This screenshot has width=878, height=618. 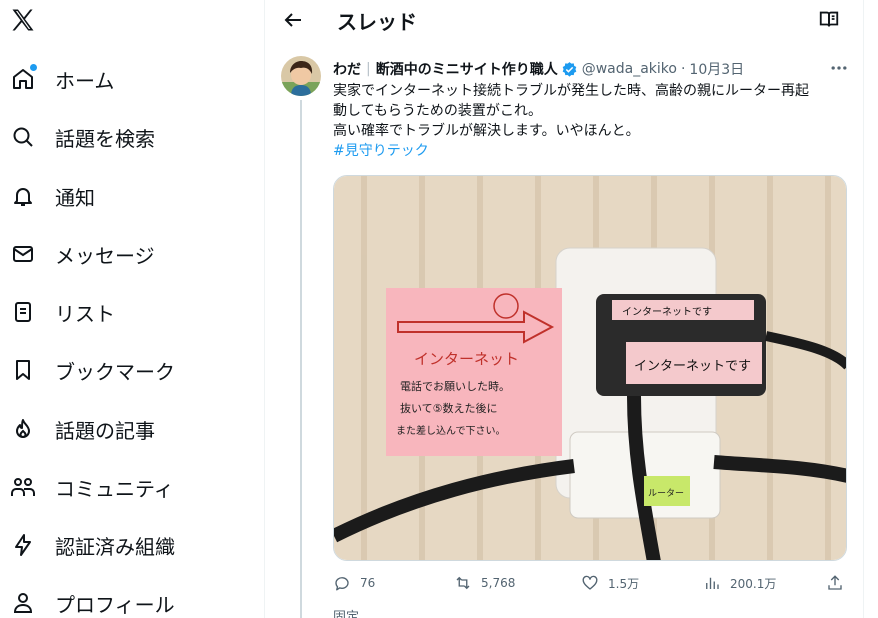 I want to click on like-button: 1.5万, so click(x=610, y=583).